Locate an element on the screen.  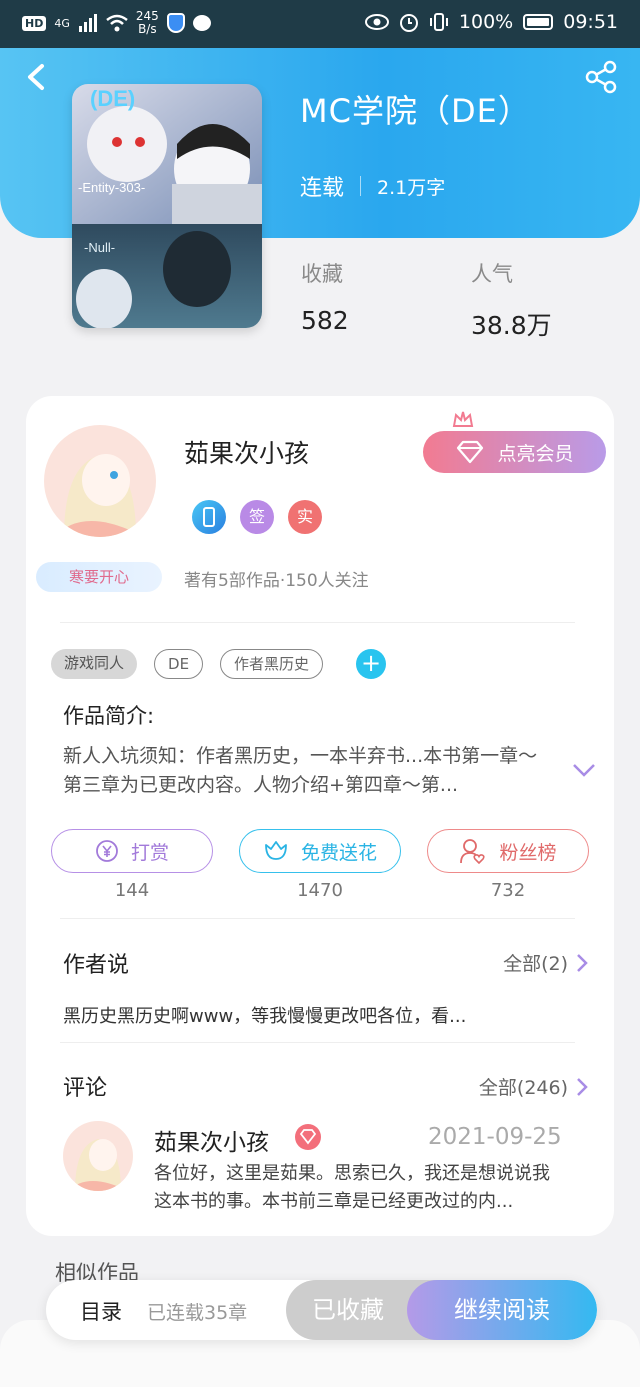
favorites-label: 收藏 is located at coordinates (322, 274).